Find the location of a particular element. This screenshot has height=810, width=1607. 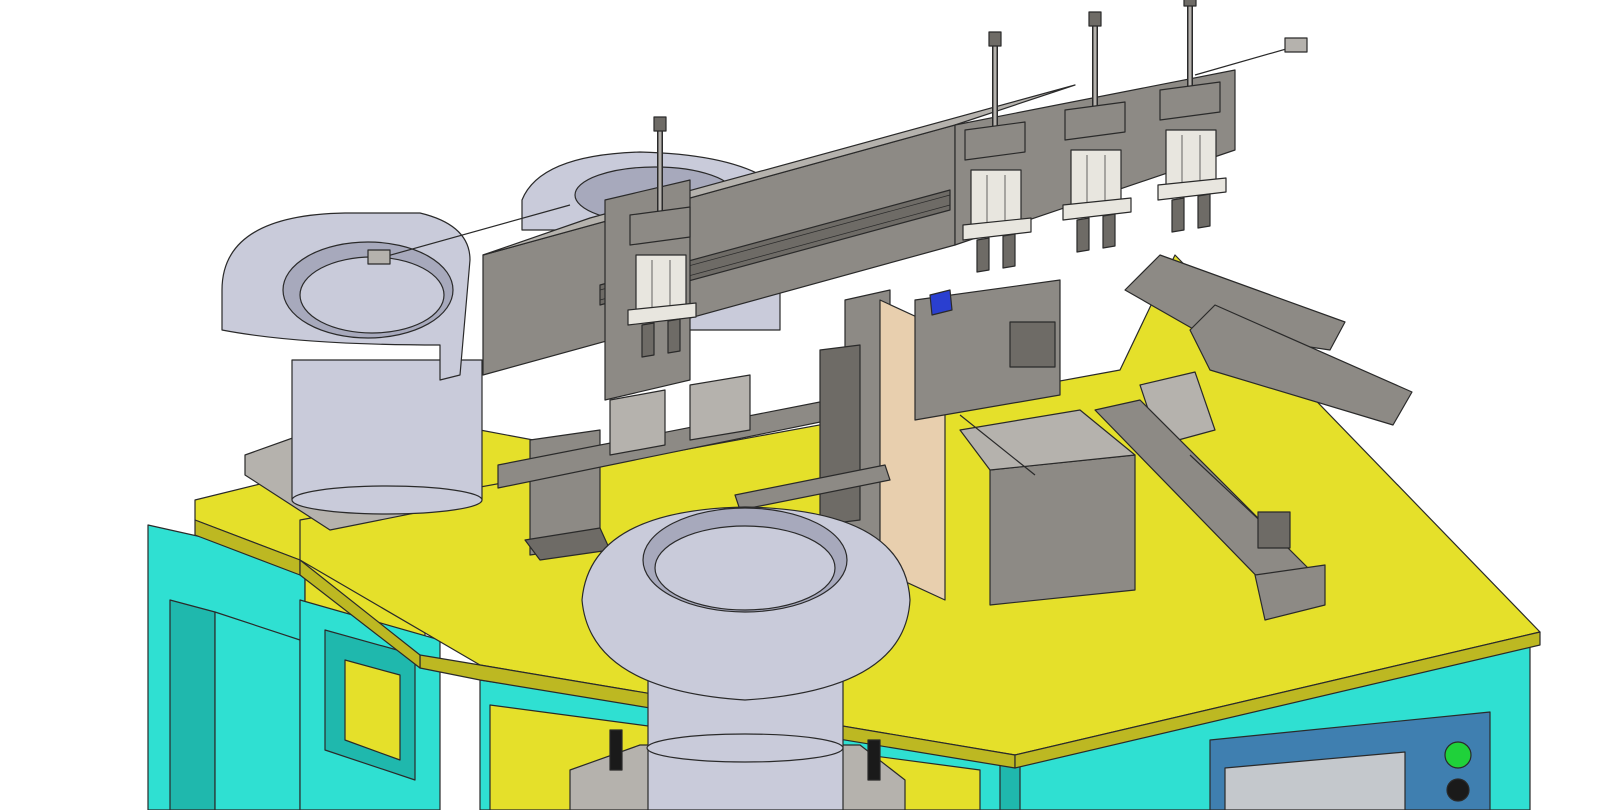

bowl-left-base-ellipse is located at coordinates (387, 500).